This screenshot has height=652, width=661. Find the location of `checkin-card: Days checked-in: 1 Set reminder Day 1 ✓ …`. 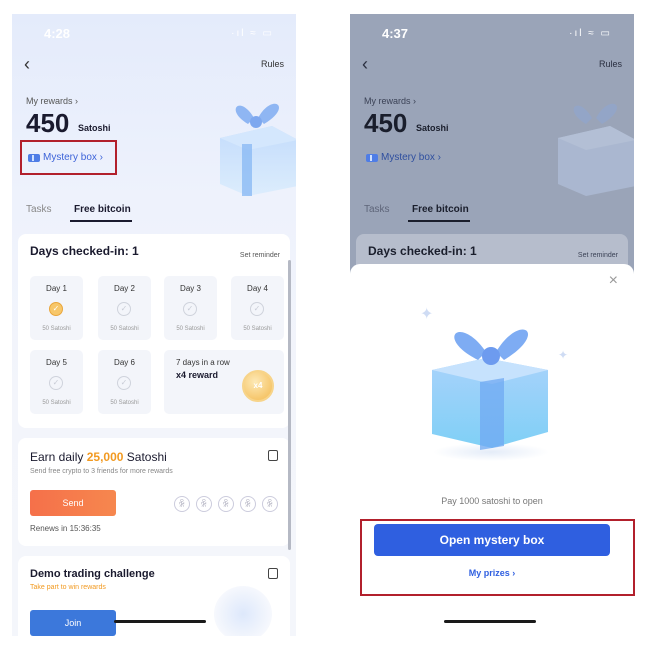

checkin-card: Days checked-in: 1 Set reminder Day 1 ✓ … is located at coordinates (154, 331).